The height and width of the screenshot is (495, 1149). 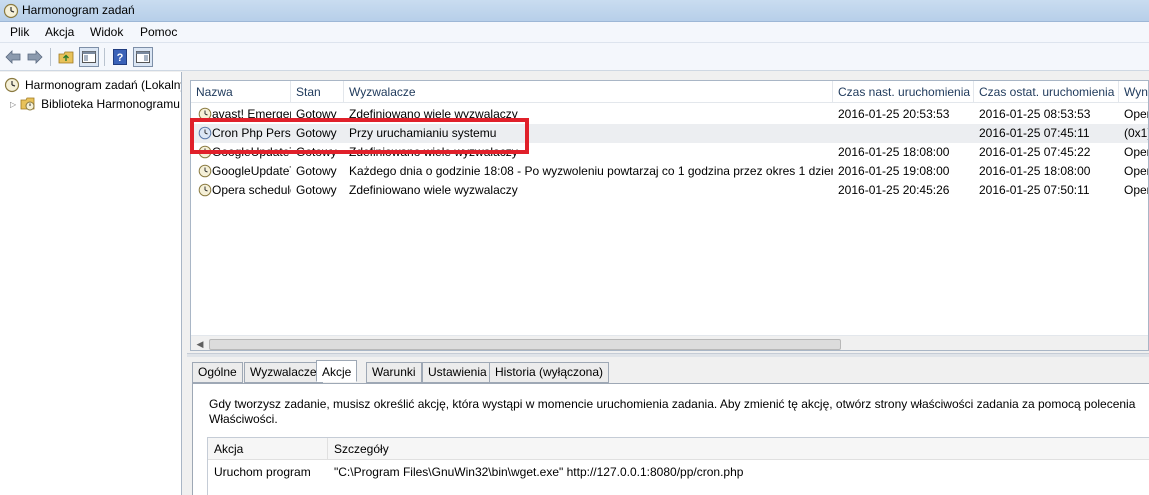 I want to click on tab-triggers: Wyzwalacze, so click(x=283, y=372).